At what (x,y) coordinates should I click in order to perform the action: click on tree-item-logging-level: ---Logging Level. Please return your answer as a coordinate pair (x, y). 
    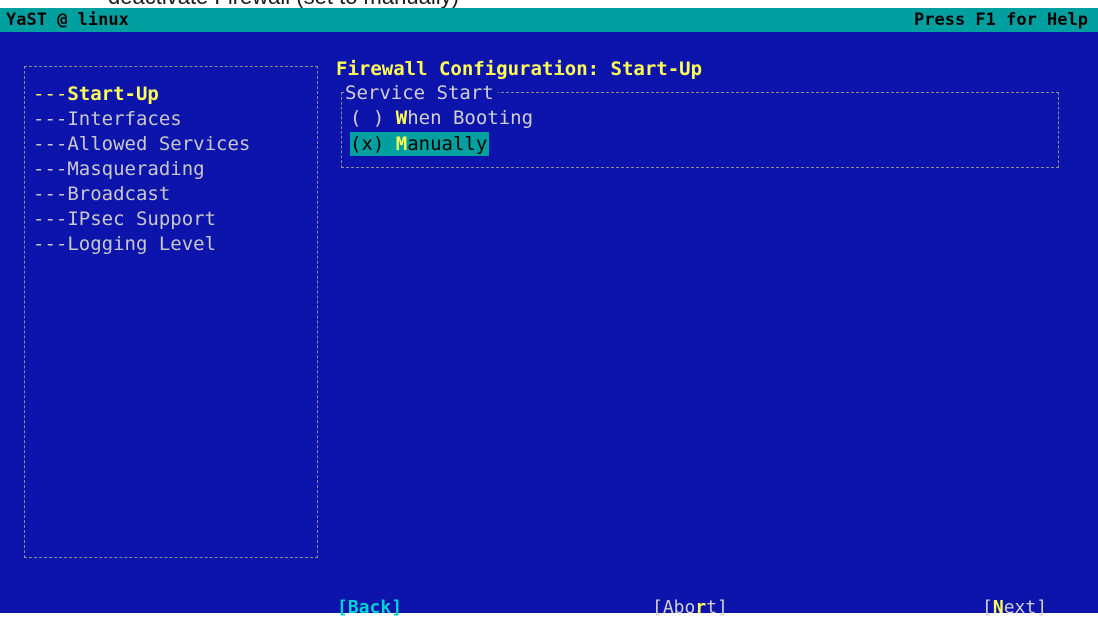
    Looking at the image, I should click on (141, 244).